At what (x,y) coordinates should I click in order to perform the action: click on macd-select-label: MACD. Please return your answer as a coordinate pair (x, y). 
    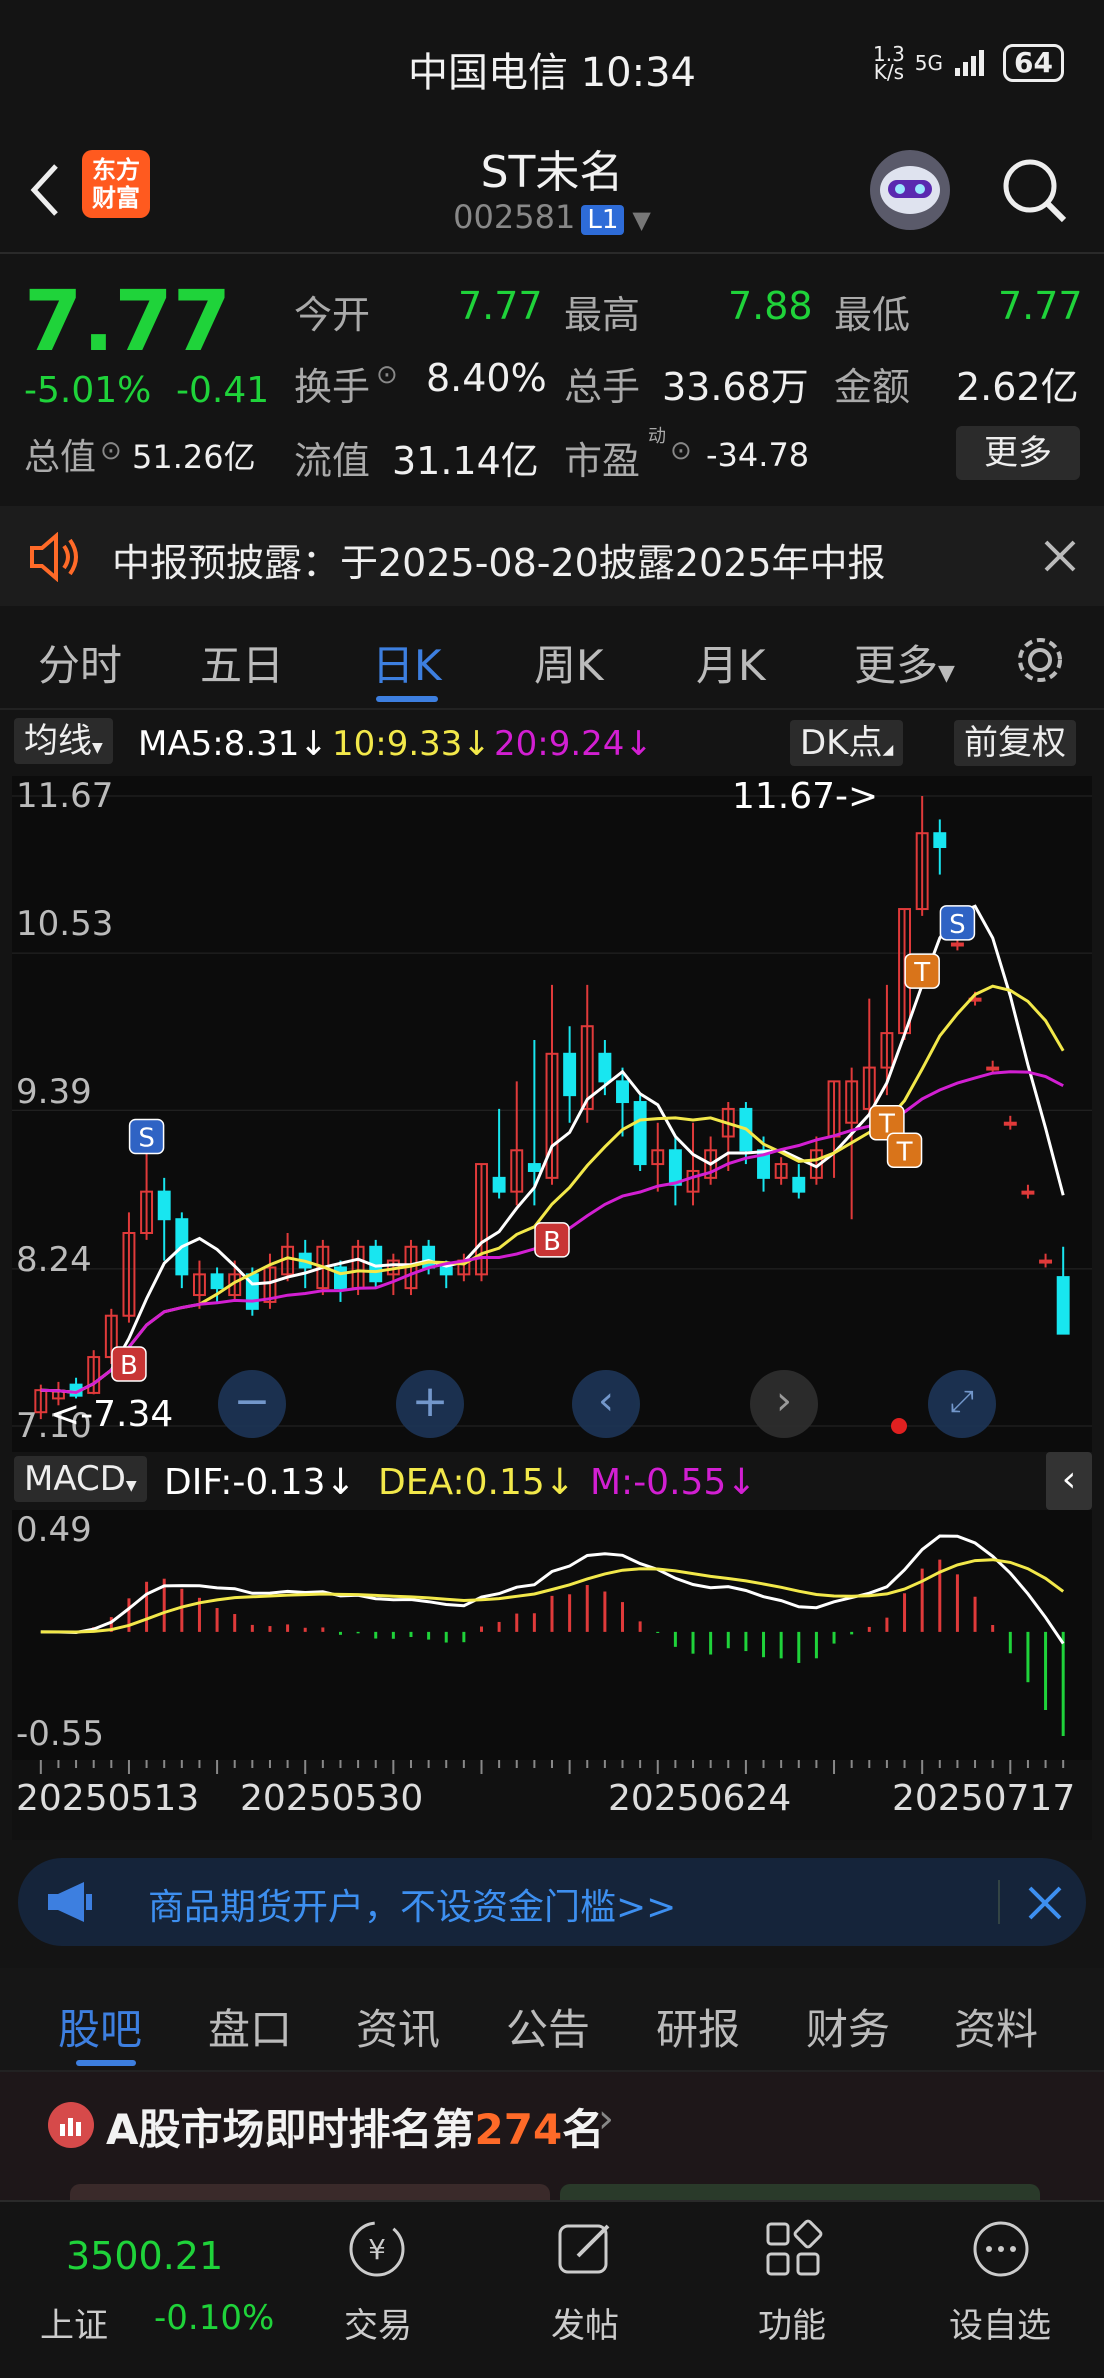
    Looking at the image, I should click on (75, 1479).